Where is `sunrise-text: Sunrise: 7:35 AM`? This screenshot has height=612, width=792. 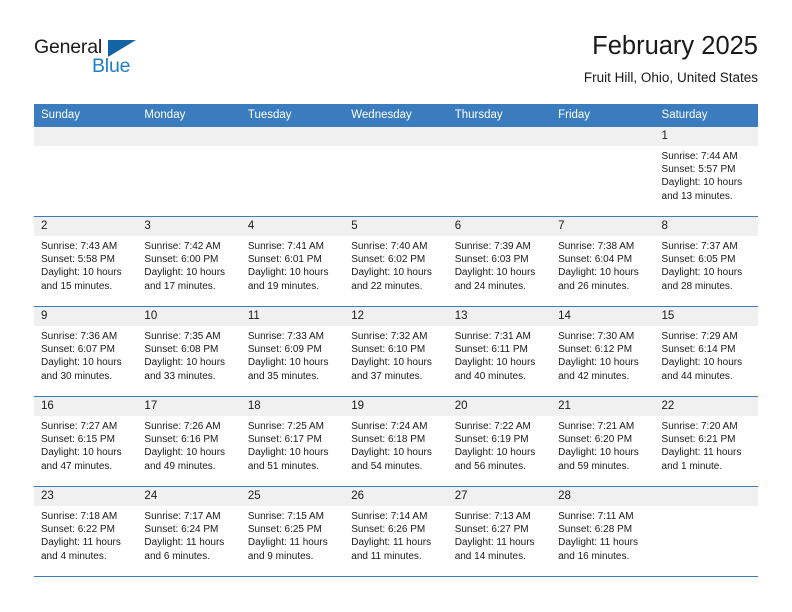
sunrise-text: Sunrise: 7:35 AM is located at coordinates (182, 336).